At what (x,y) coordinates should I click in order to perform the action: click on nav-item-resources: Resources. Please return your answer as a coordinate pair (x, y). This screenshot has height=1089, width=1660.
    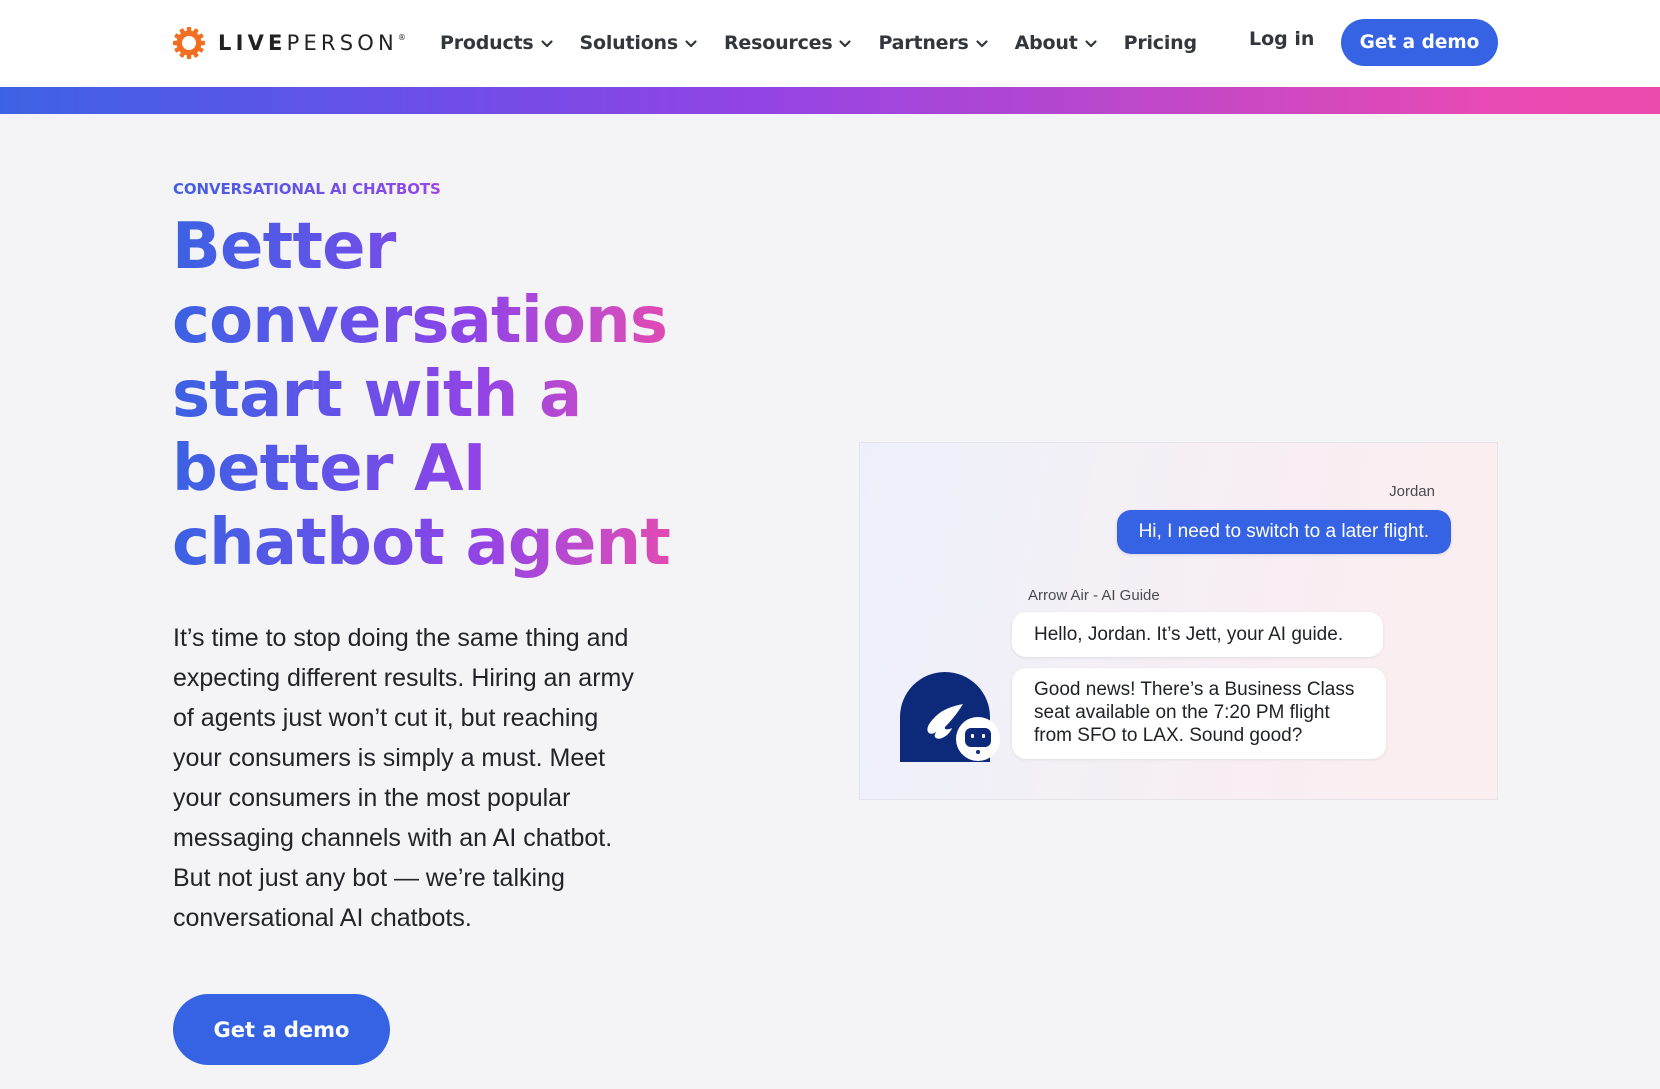
    Looking at the image, I should click on (788, 43).